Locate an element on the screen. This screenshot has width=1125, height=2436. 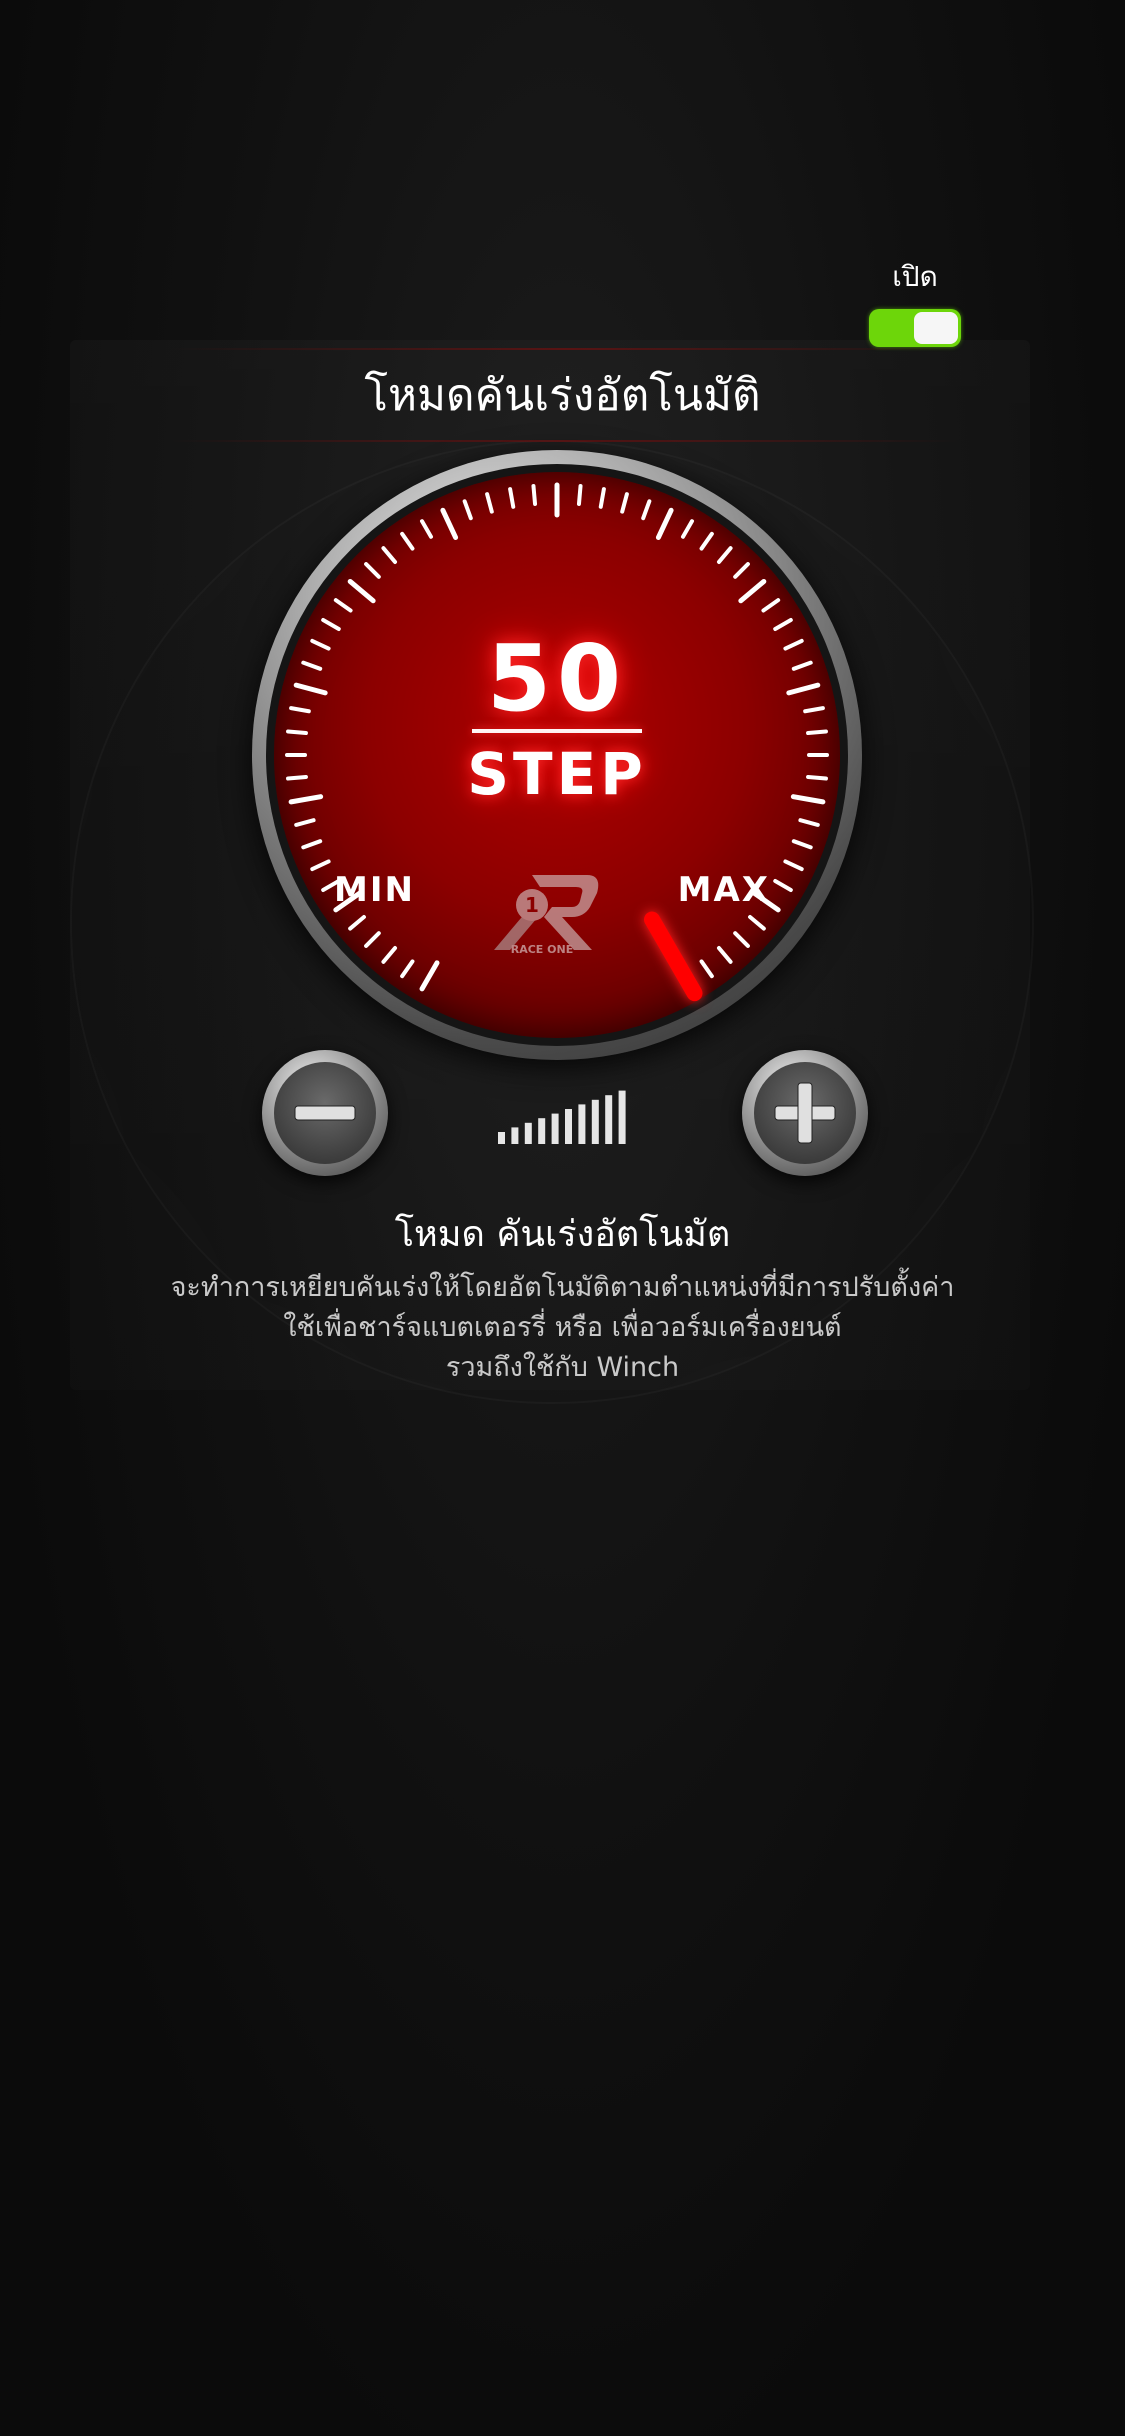
gauge-min-label: MIN is located at coordinates (374, 890).